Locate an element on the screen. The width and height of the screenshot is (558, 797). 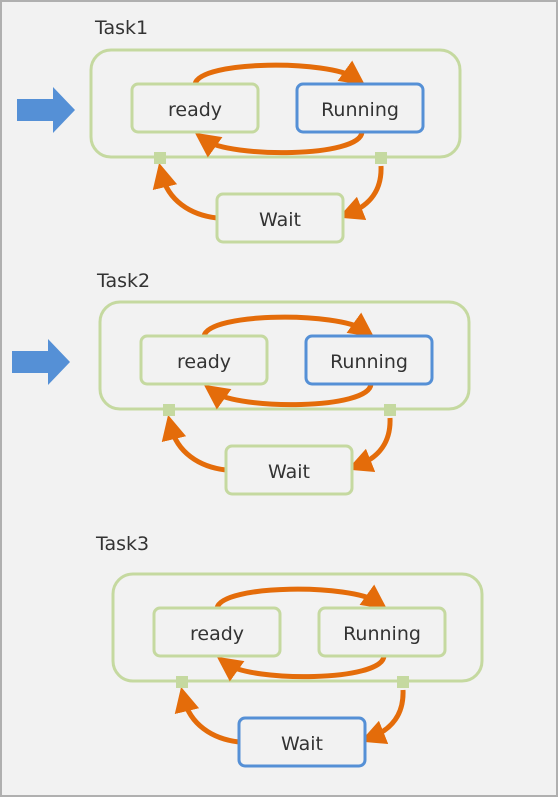
task-title: Task1 is located at coordinates (121, 28).